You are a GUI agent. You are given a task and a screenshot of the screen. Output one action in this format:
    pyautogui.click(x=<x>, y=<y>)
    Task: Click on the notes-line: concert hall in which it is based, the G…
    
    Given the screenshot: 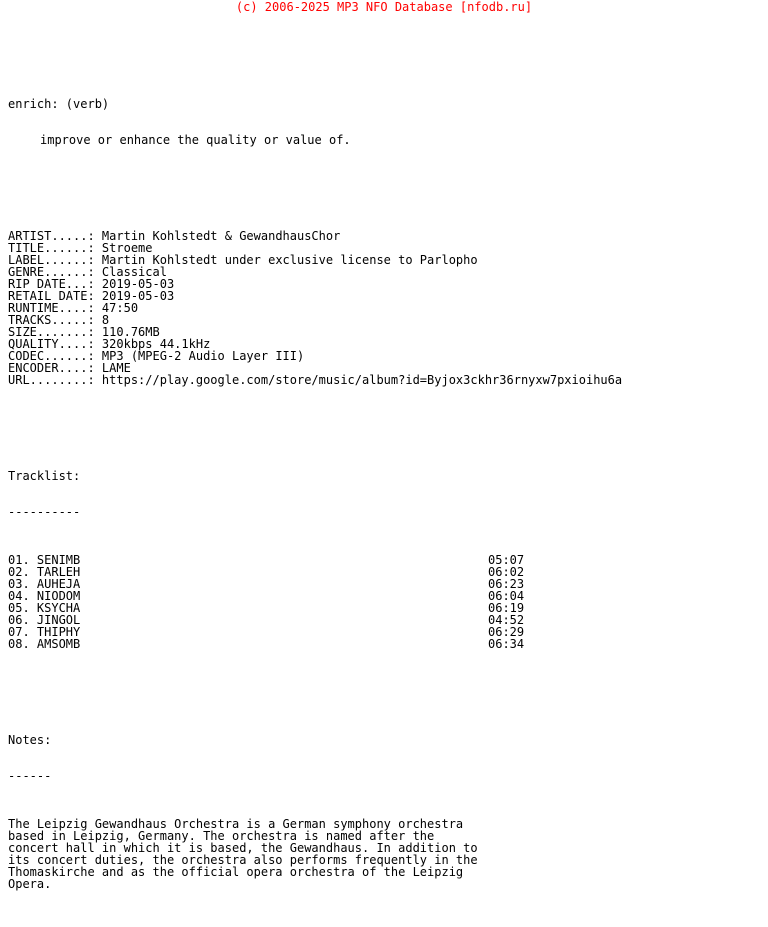 What is the action you would take?
    pyautogui.click(x=243, y=848)
    